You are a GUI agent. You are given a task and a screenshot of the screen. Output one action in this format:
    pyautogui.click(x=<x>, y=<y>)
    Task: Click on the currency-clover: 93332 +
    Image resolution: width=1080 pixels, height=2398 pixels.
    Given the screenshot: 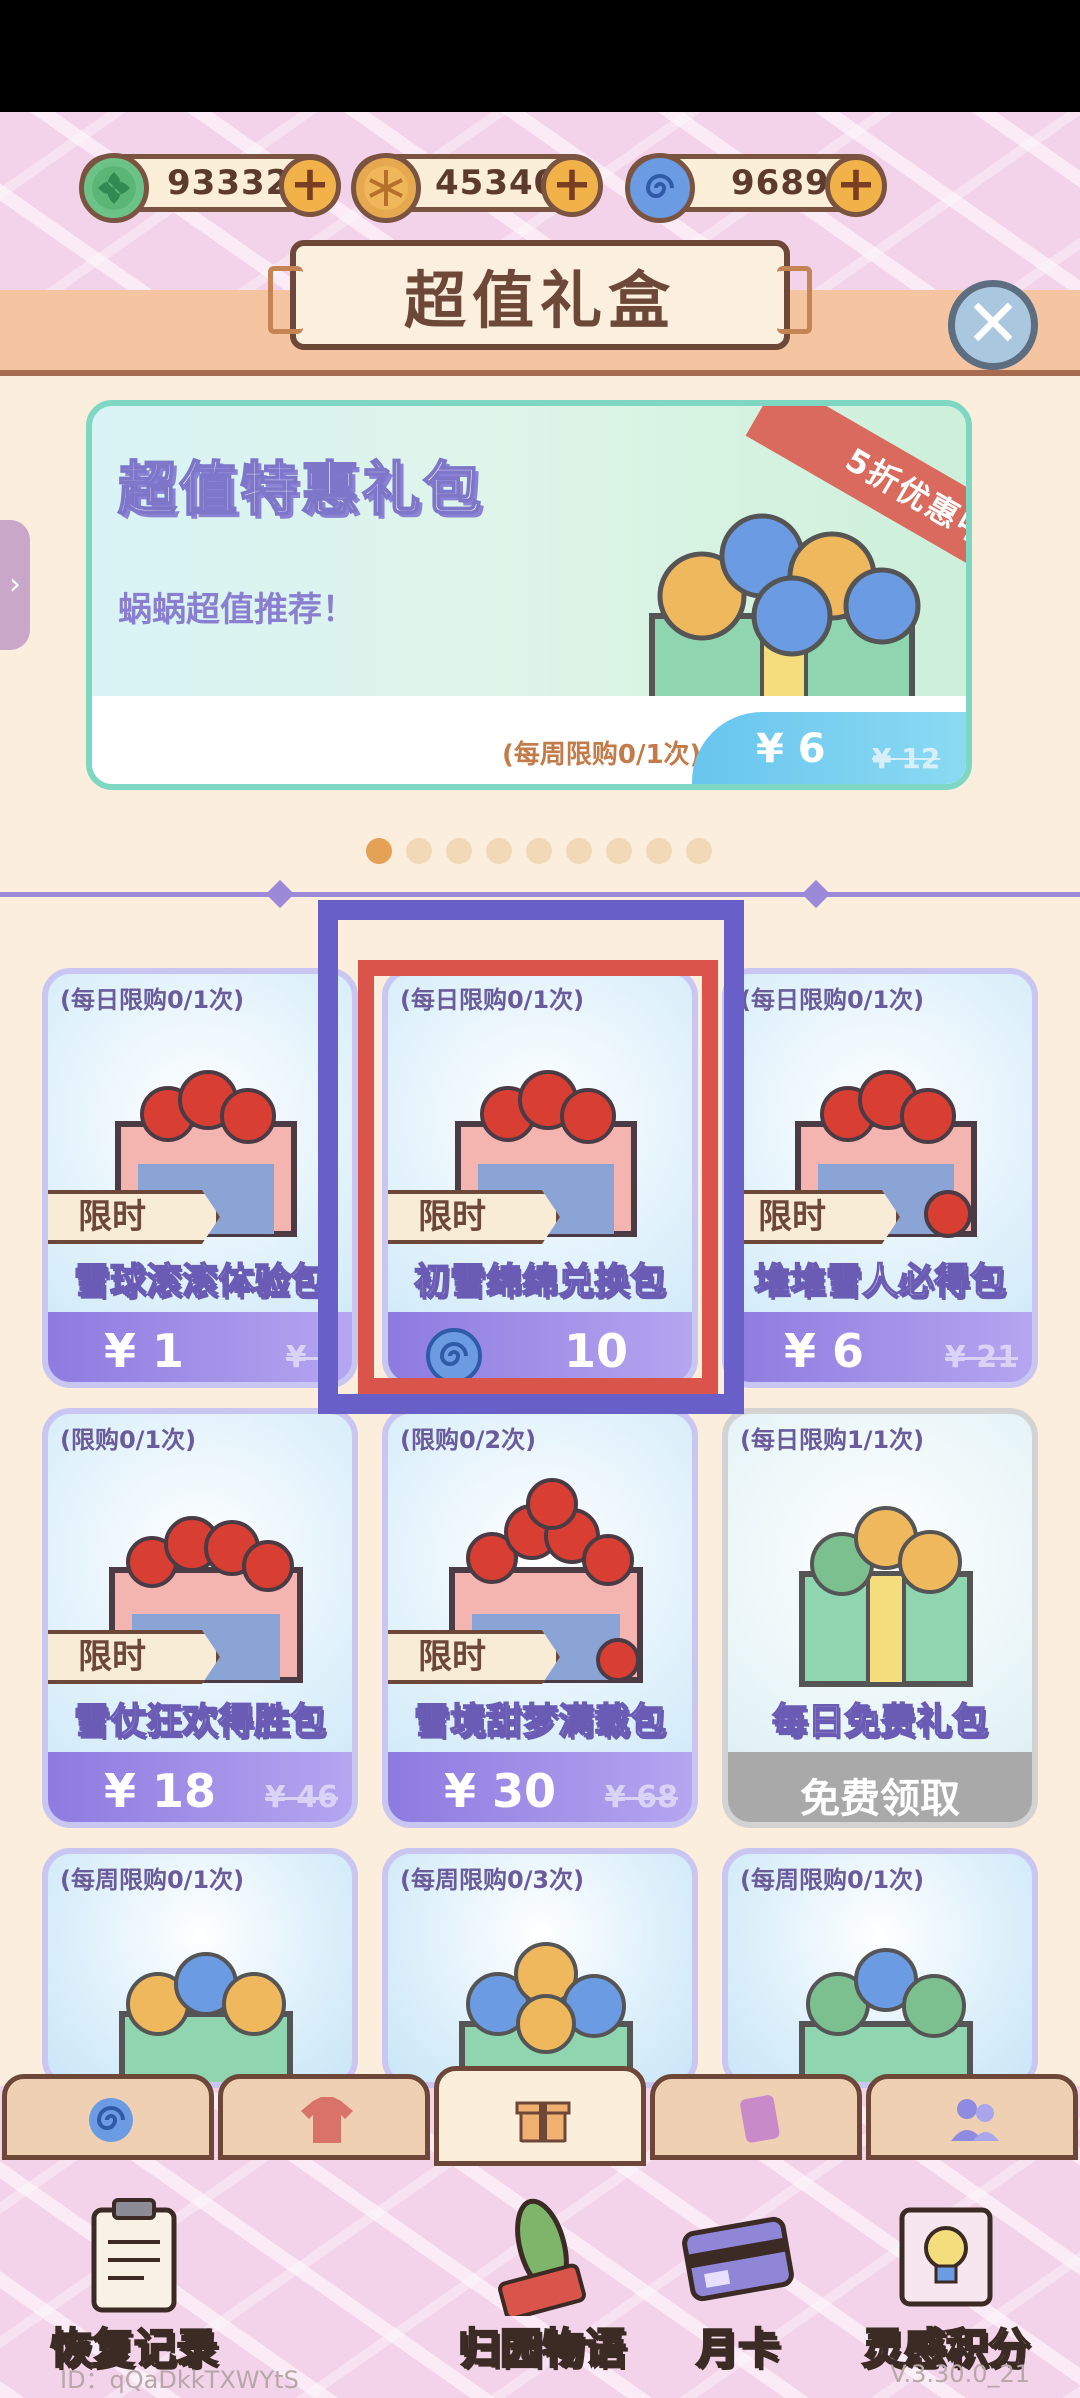 What is the action you would take?
    pyautogui.click(x=210, y=186)
    